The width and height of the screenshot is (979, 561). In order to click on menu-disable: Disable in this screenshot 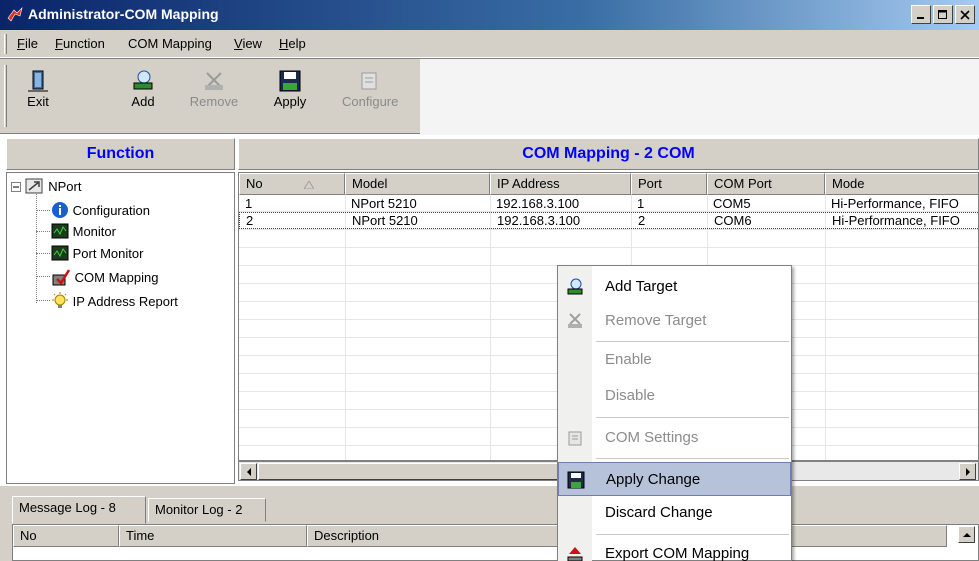, I will do `click(674, 396)`.